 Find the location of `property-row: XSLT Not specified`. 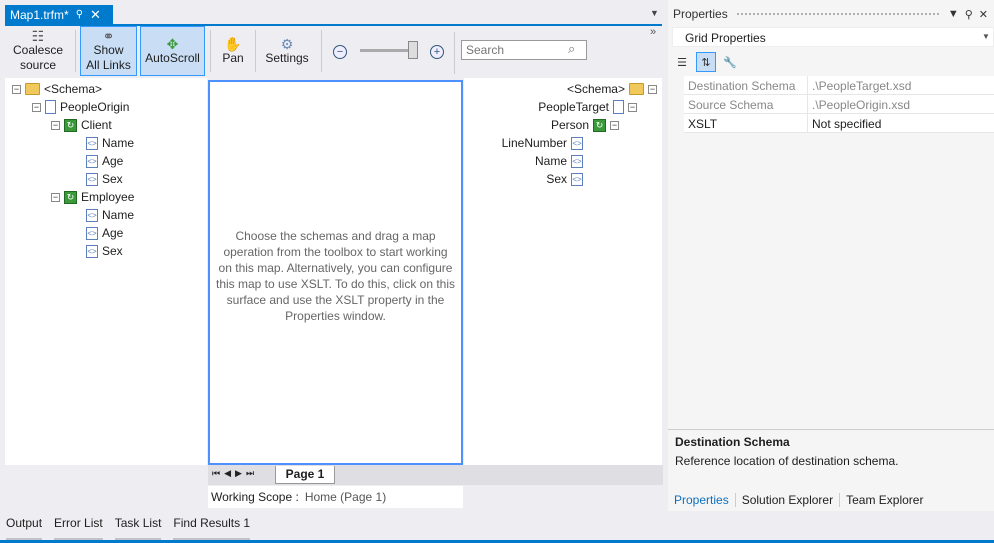

property-row: XSLT Not specified is located at coordinates (839, 123).